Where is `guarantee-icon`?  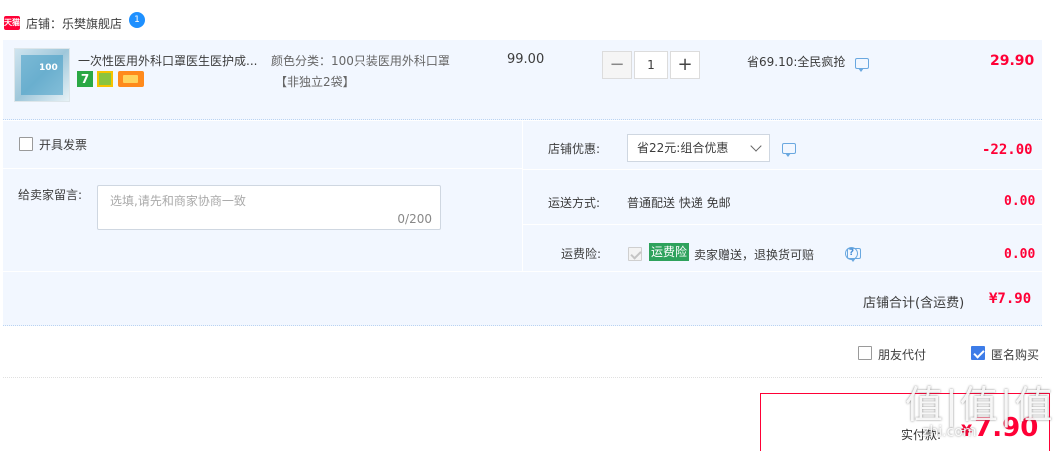 guarantee-icon is located at coordinates (105, 79).